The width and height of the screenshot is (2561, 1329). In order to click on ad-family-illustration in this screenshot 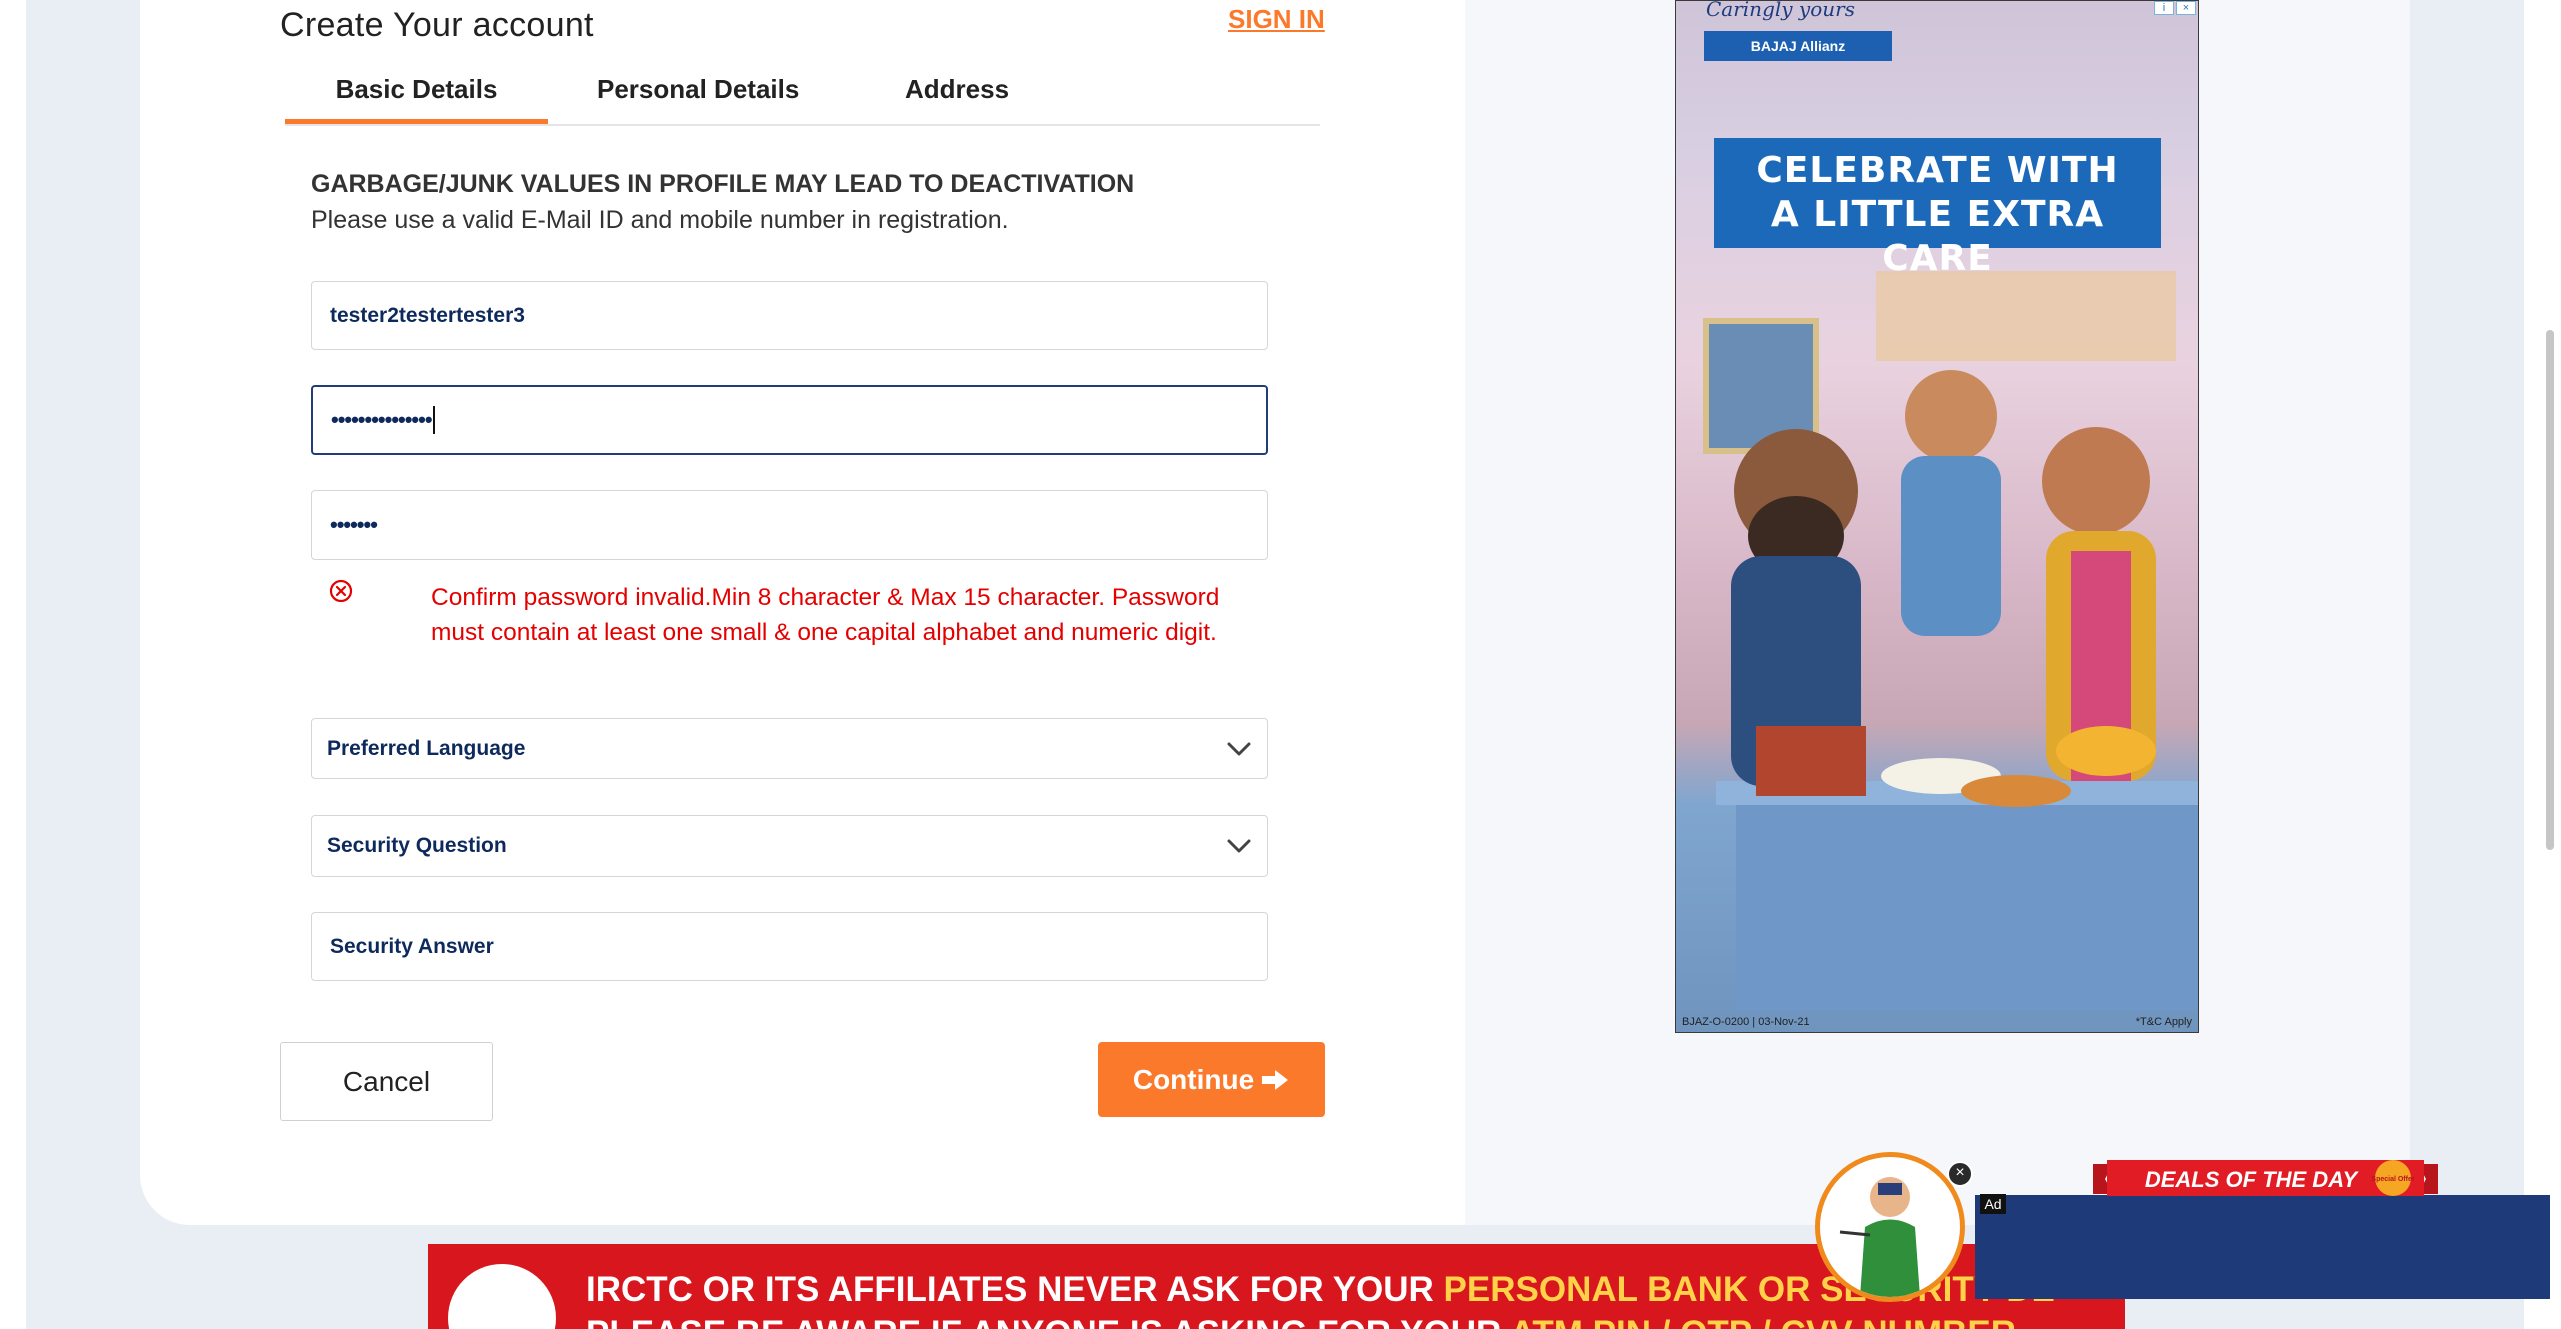, I will do `click(1950, 641)`.